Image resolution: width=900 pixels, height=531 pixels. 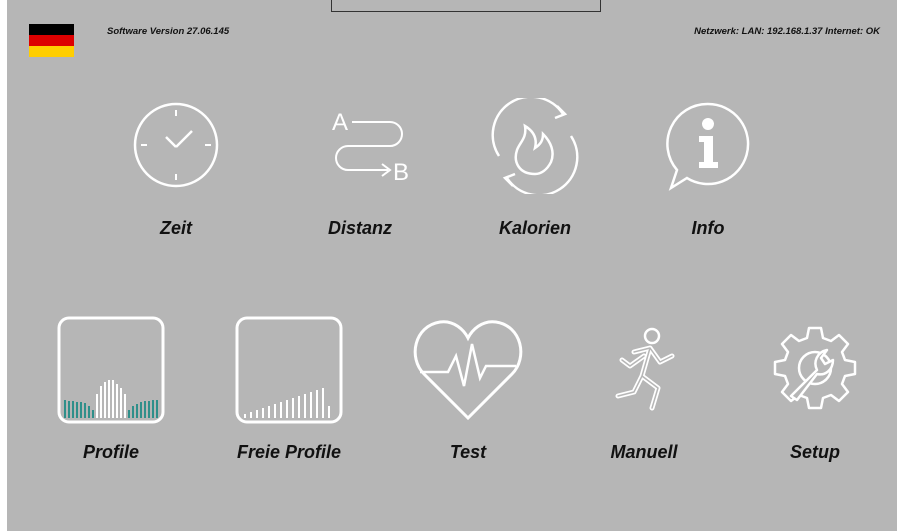 I want to click on menu-info-button: Info, so click(x=708, y=175).